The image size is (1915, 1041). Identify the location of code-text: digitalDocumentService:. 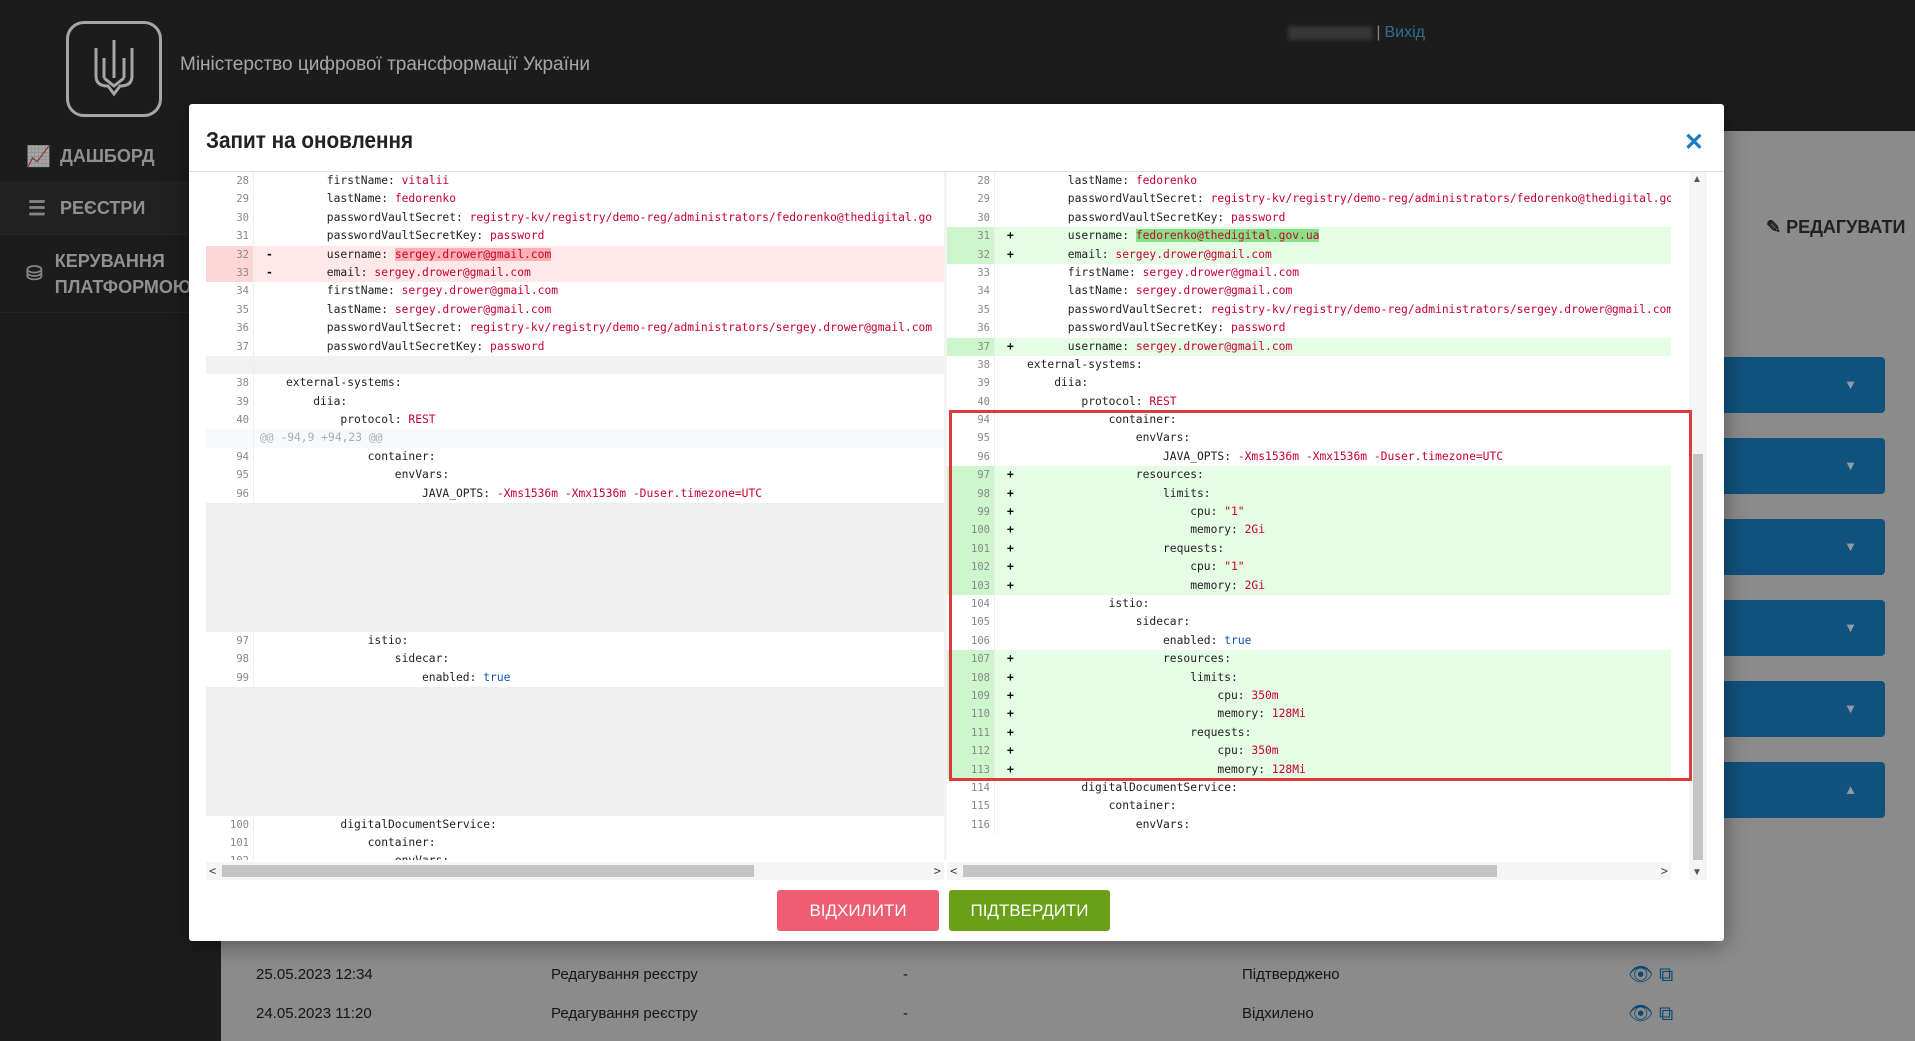
(418, 825).